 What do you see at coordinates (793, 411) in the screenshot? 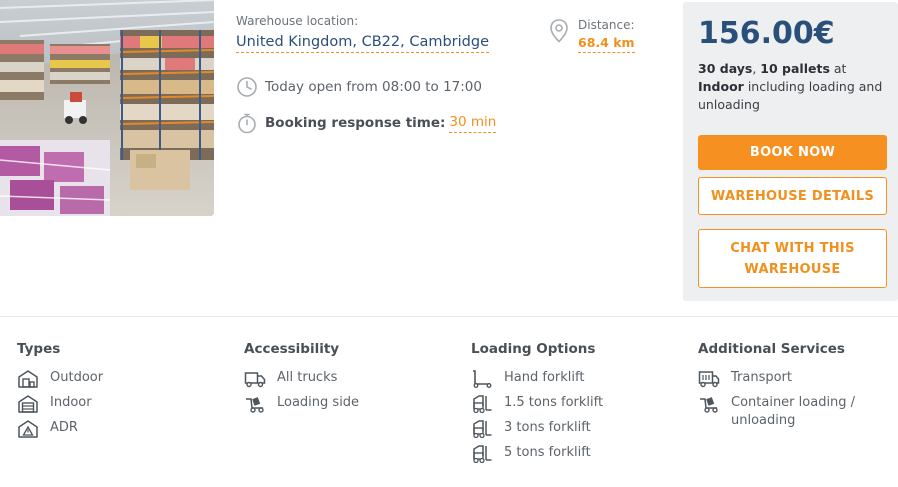
I see `feature-label: Container loading / unloading` at bounding box center [793, 411].